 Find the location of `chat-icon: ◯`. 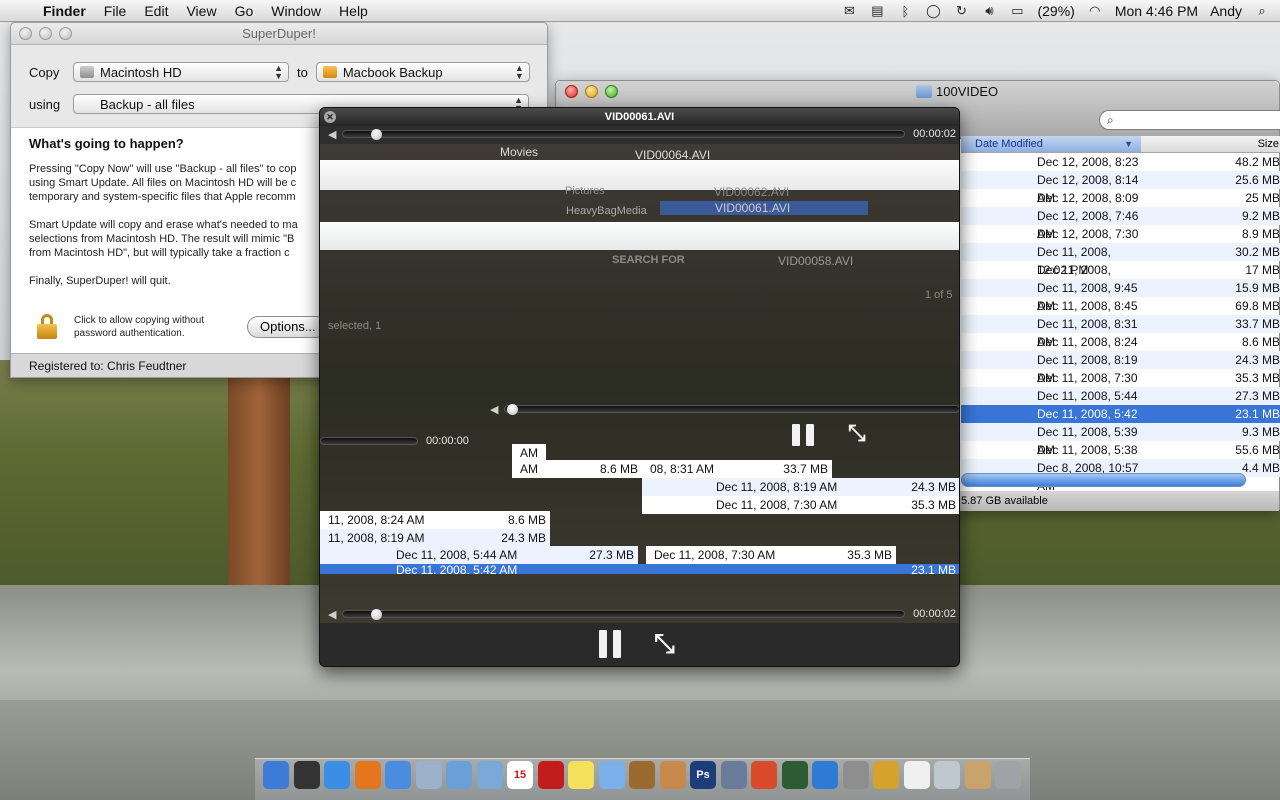

chat-icon: ◯ is located at coordinates (933, 10).